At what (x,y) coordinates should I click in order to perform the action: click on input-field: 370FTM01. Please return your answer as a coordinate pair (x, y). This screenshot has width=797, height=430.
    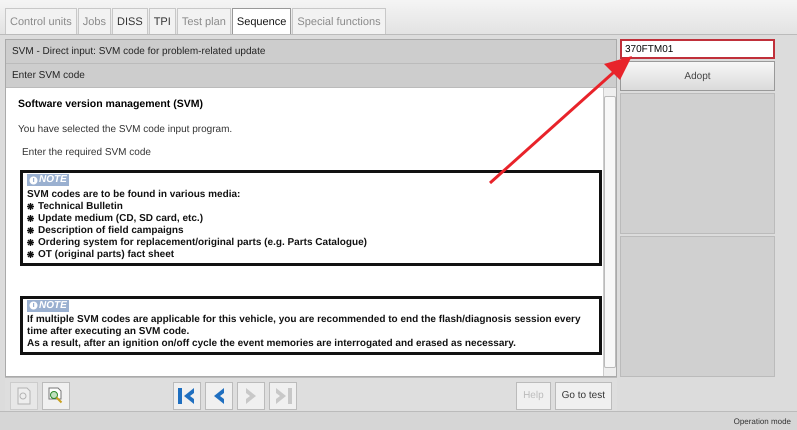
    Looking at the image, I should click on (697, 49).